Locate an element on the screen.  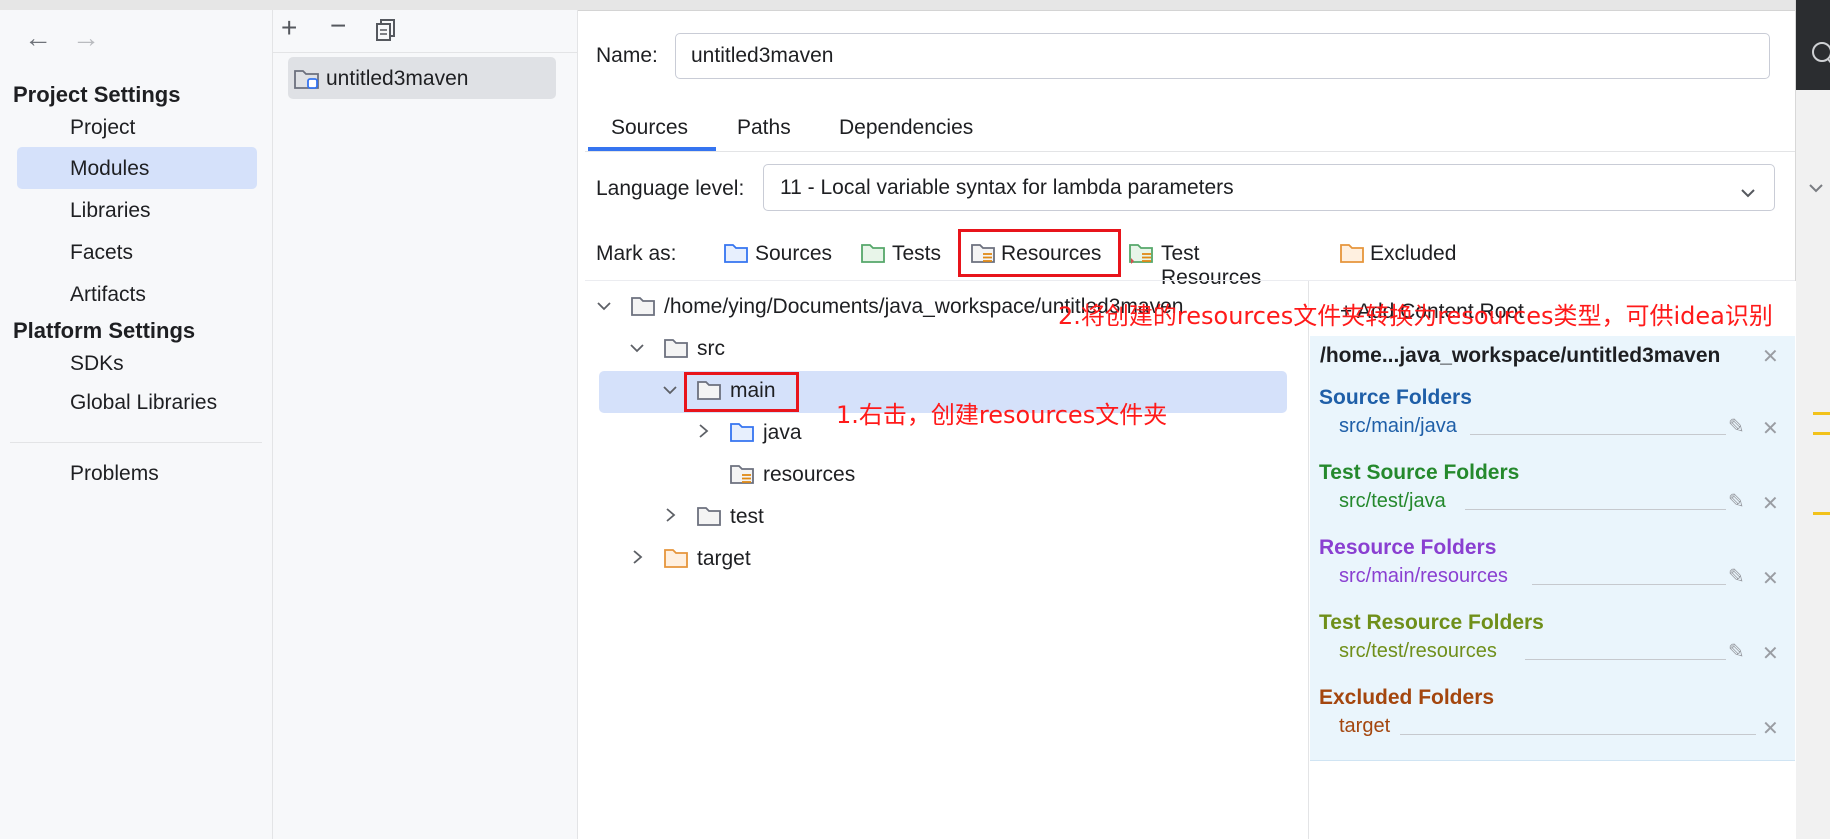
tree-node-target-label: target is located at coordinates (724, 558).